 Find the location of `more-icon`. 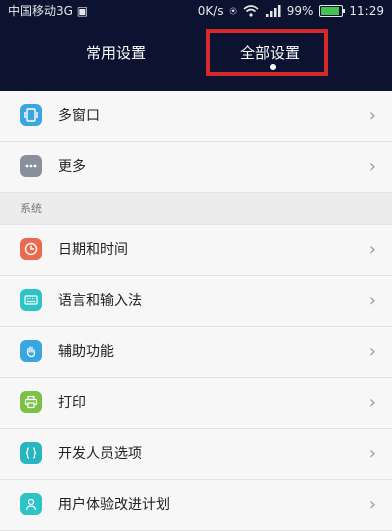

more-icon is located at coordinates (31, 166).